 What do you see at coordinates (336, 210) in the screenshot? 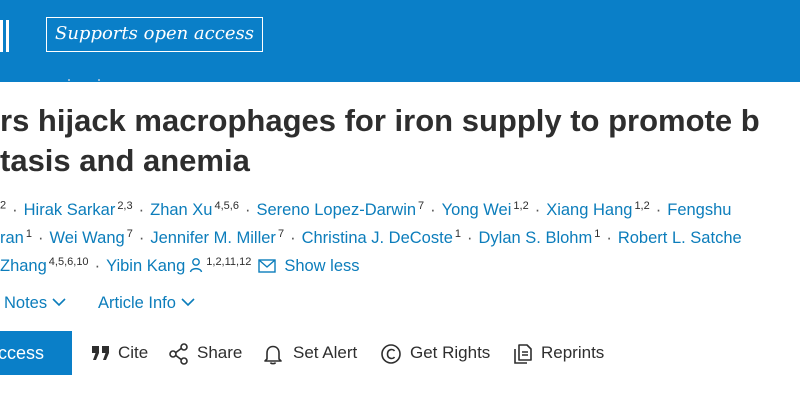
I see `author-link: Sereno Lopez-Darwin` at bounding box center [336, 210].